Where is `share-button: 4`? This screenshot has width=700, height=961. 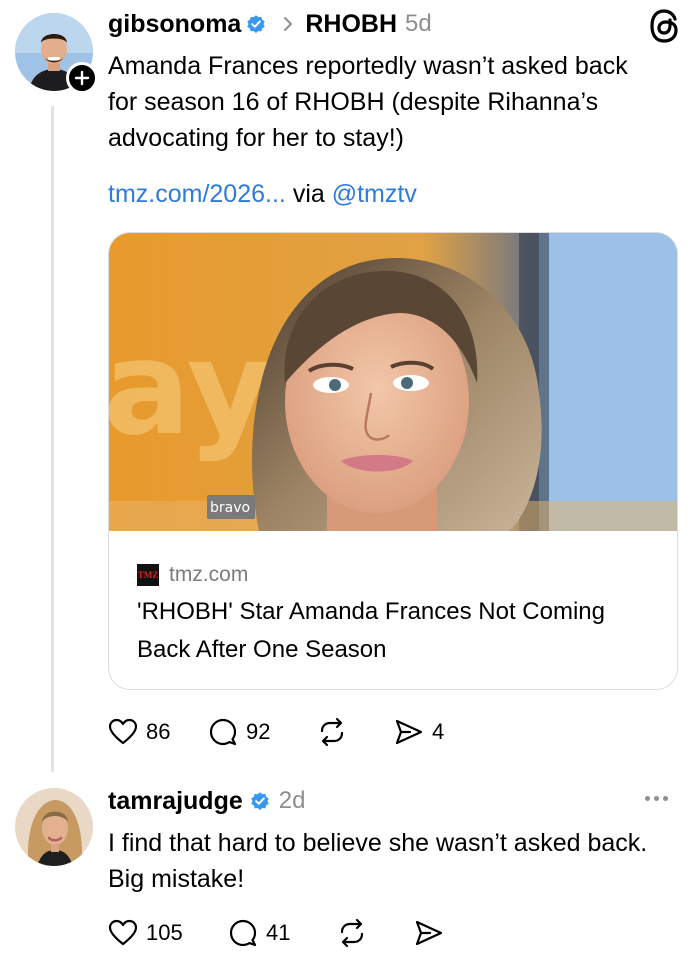
share-button: 4 is located at coordinates (419, 732).